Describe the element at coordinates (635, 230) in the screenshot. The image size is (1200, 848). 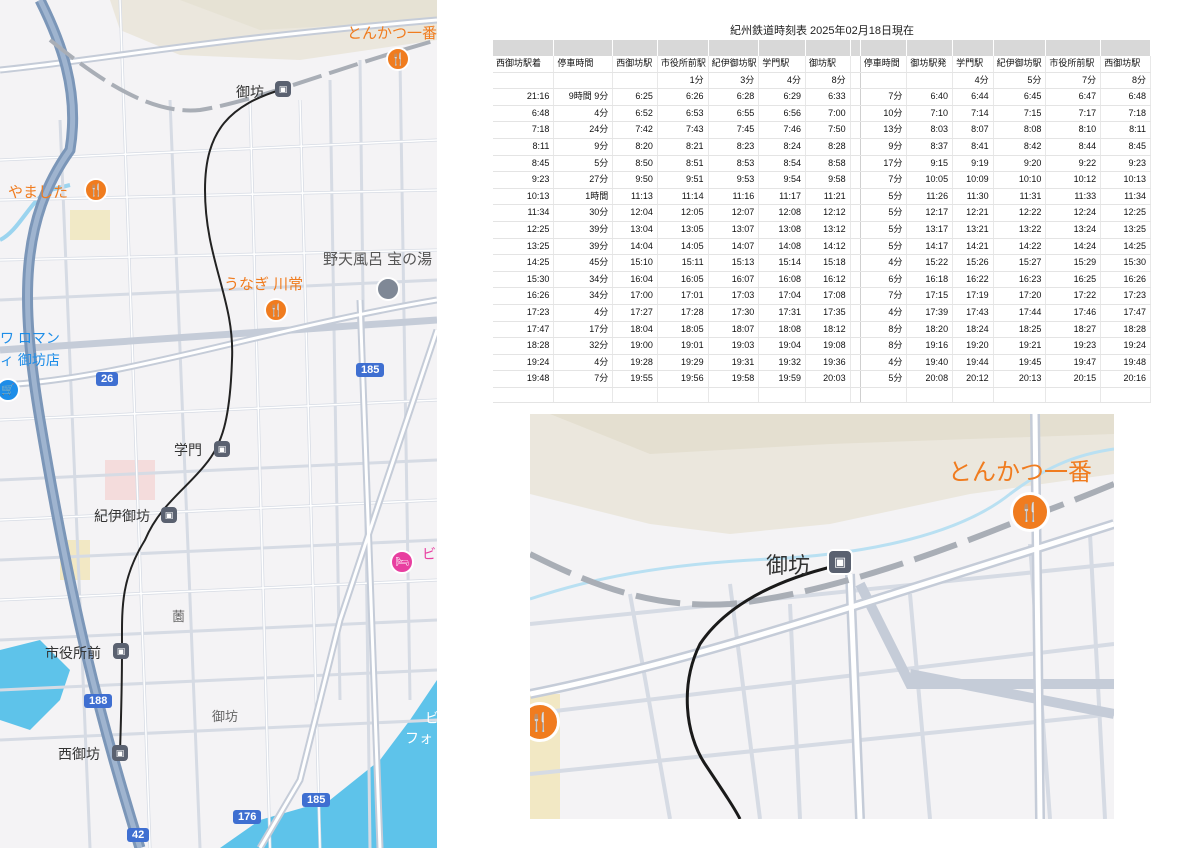
I see `table-cell: 13:04` at that location.